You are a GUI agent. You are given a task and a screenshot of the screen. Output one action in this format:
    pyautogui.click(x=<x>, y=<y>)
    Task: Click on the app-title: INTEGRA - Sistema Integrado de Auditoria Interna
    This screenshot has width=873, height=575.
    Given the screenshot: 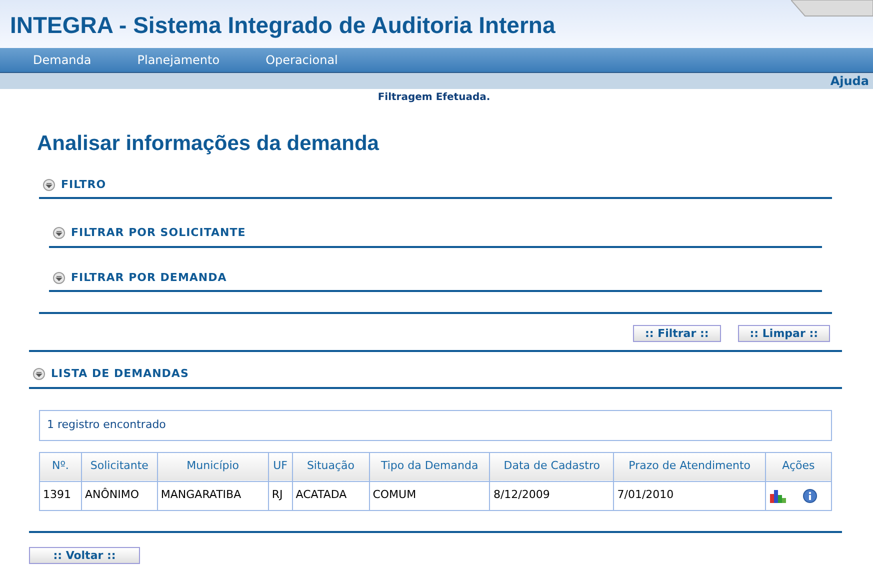 What is the action you would take?
    pyautogui.click(x=283, y=25)
    